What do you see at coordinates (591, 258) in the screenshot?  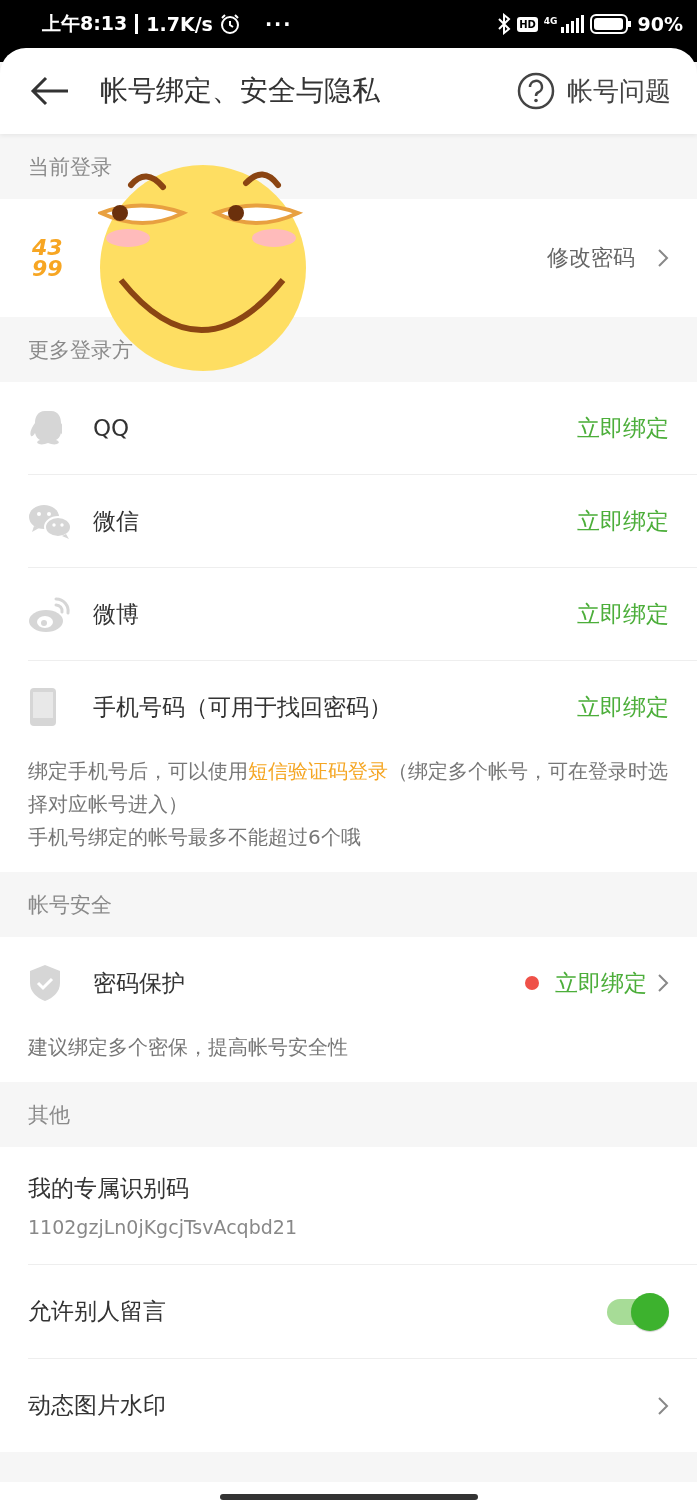 I see `change-password-link: 修改密码` at bounding box center [591, 258].